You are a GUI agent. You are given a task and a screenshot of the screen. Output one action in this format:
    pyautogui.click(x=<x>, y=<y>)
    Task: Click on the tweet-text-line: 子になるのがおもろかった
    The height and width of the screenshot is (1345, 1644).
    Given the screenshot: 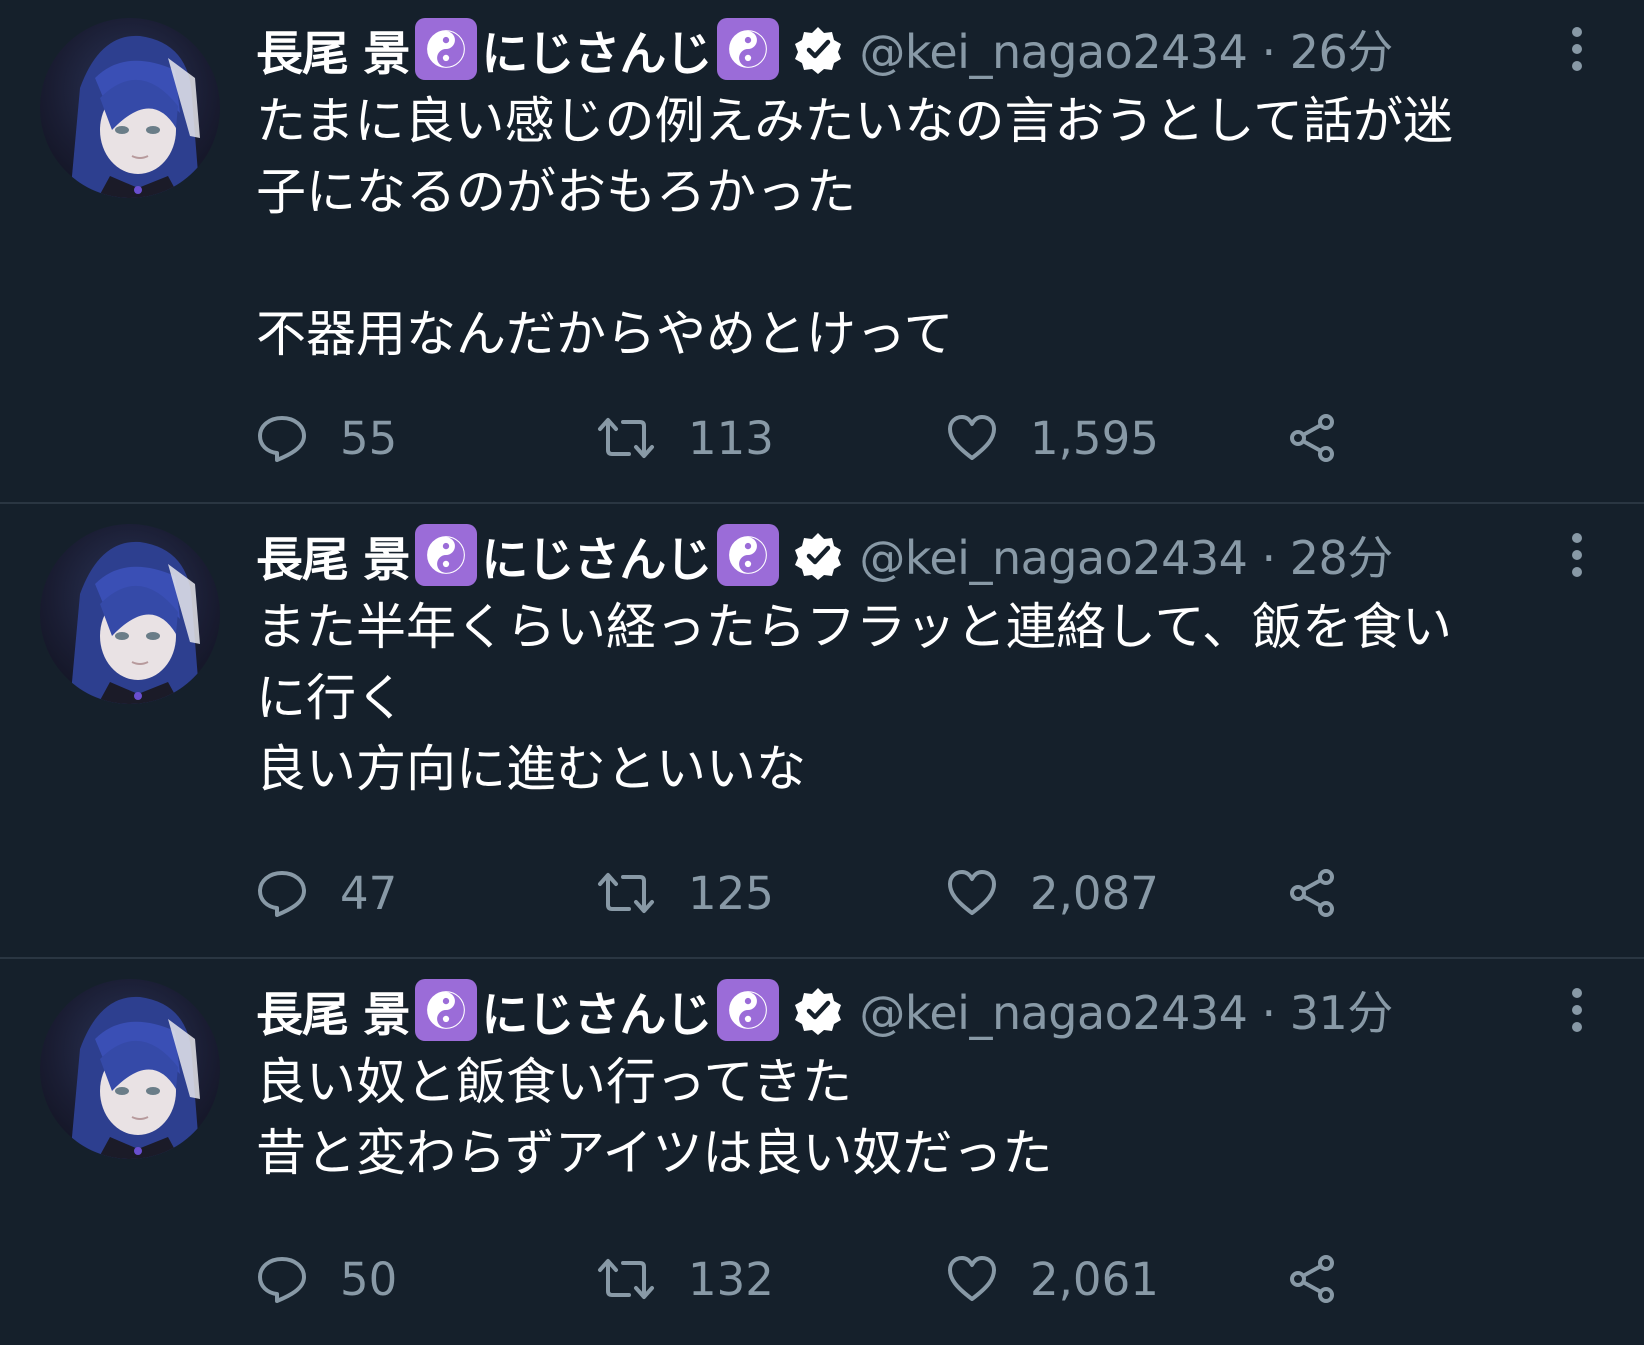 What is the action you would take?
    pyautogui.click(x=556, y=192)
    